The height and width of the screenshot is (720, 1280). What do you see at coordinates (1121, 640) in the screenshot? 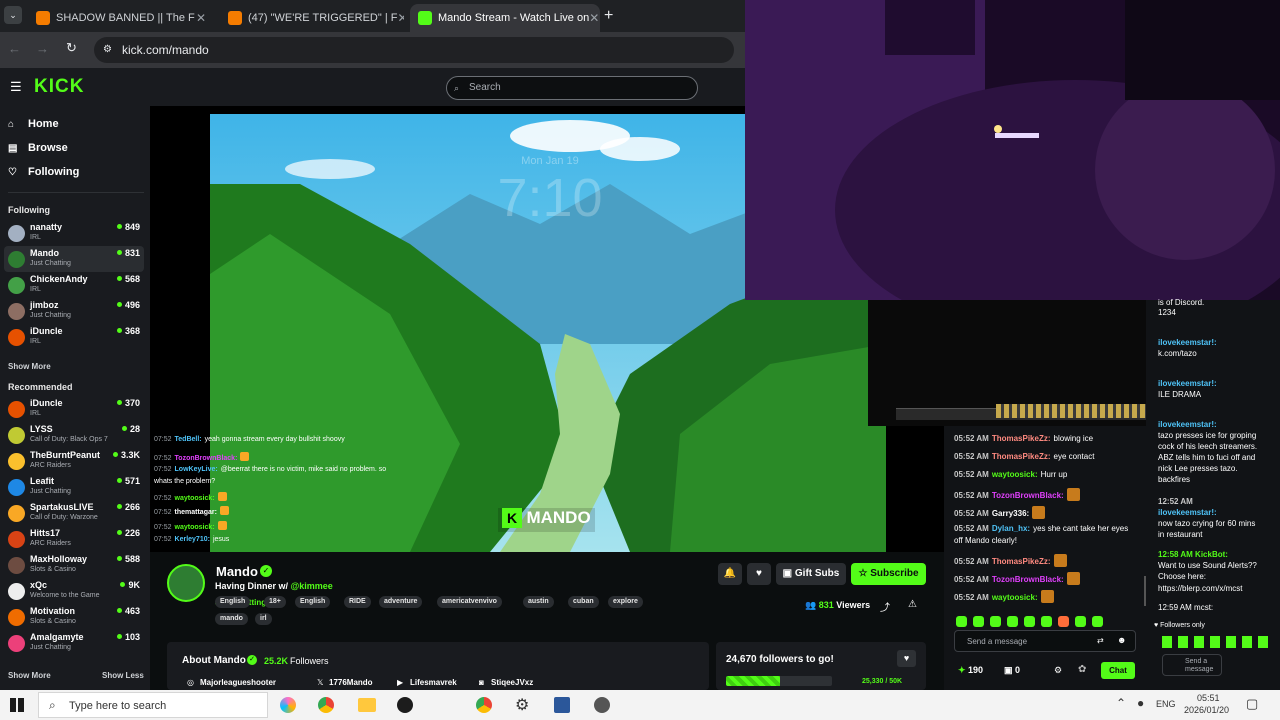
I see `emoji-icon: ☻` at bounding box center [1121, 640].